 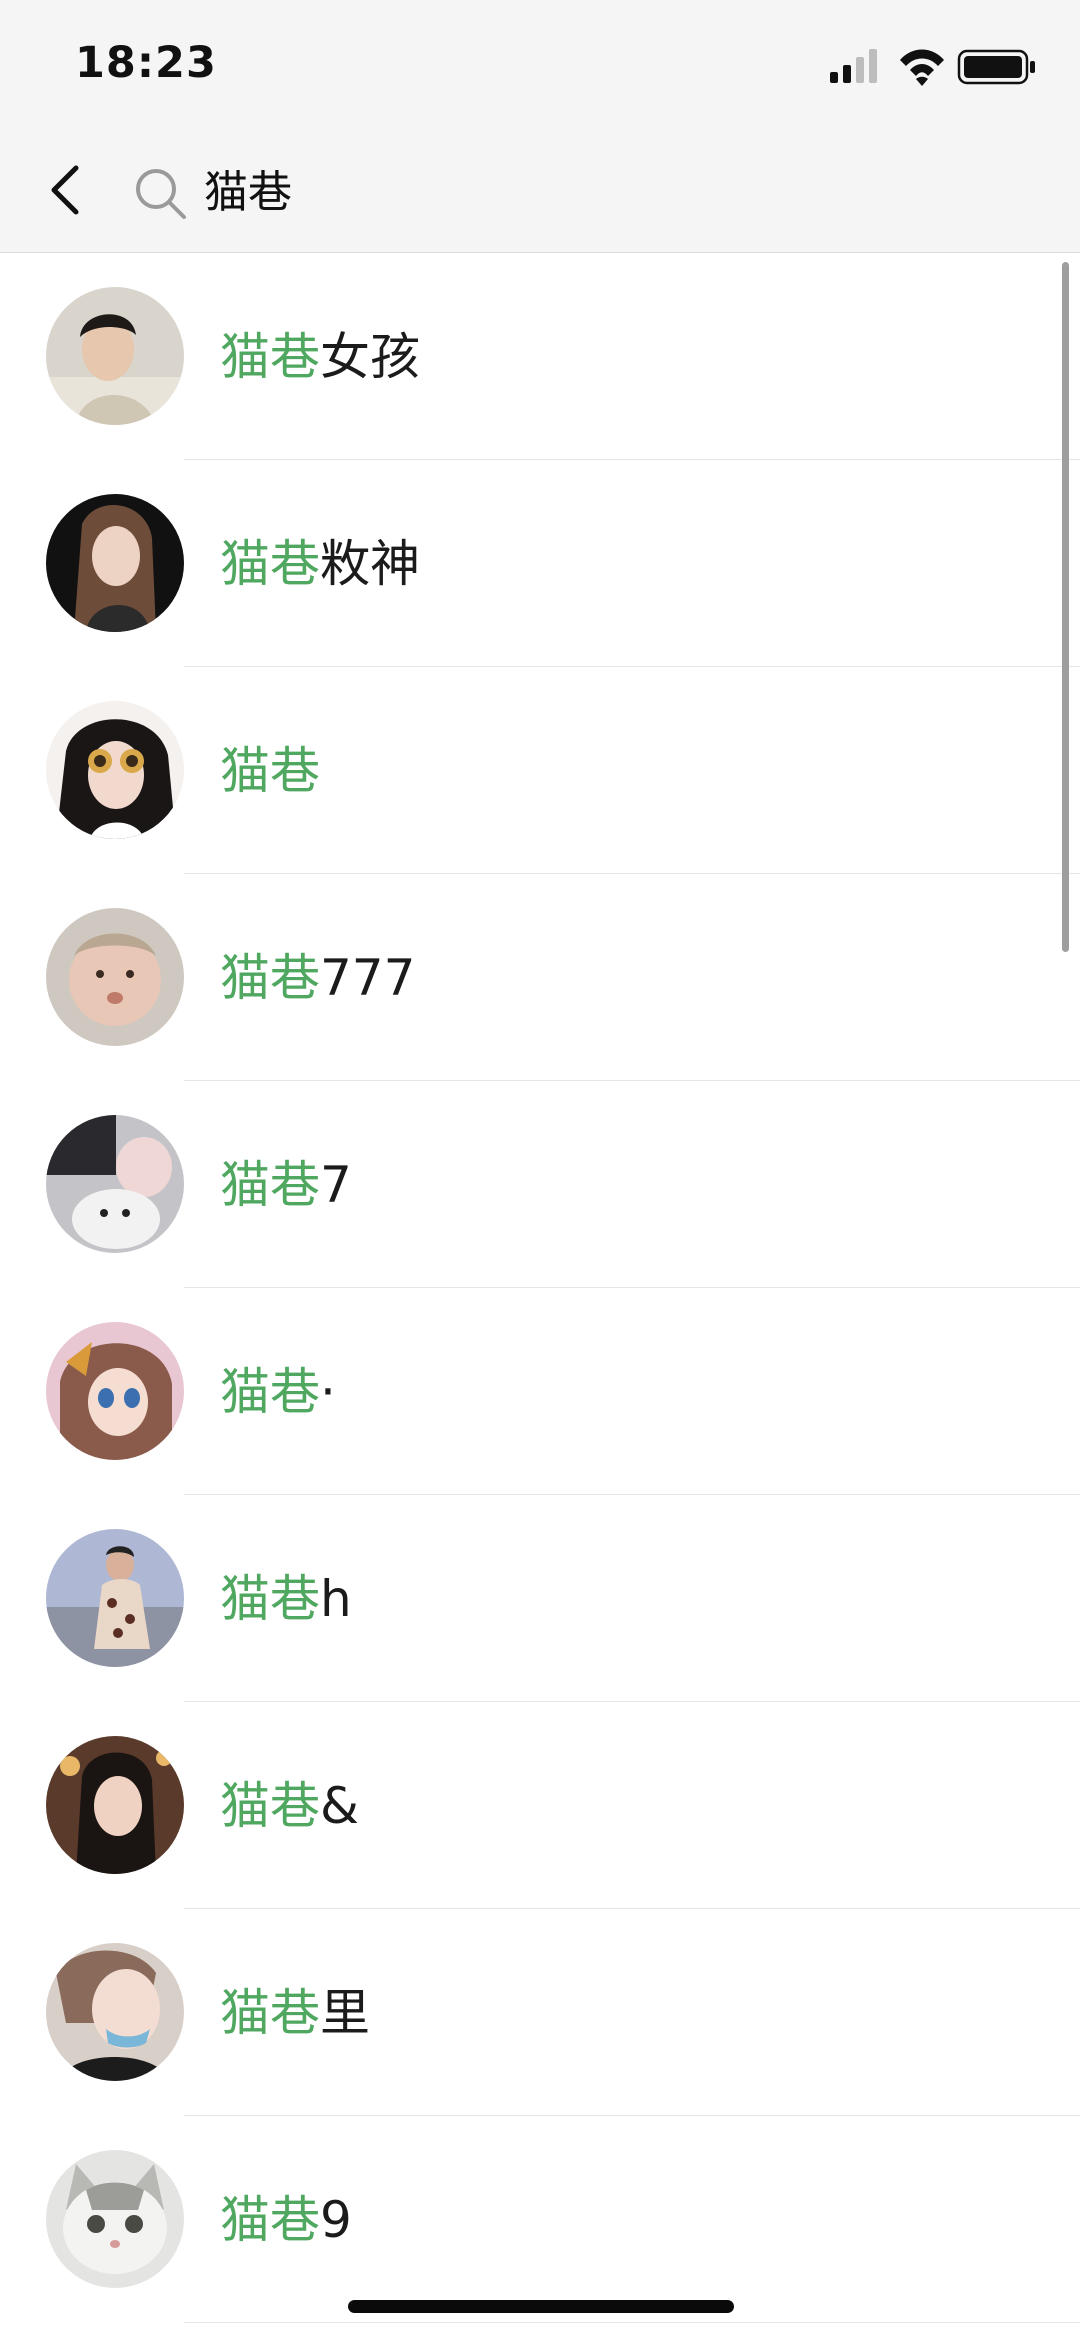 What do you see at coordinates (540, 2012) in the screenshot?
I see `result-row: 猫巷里` at bounding box center [540, 2012].